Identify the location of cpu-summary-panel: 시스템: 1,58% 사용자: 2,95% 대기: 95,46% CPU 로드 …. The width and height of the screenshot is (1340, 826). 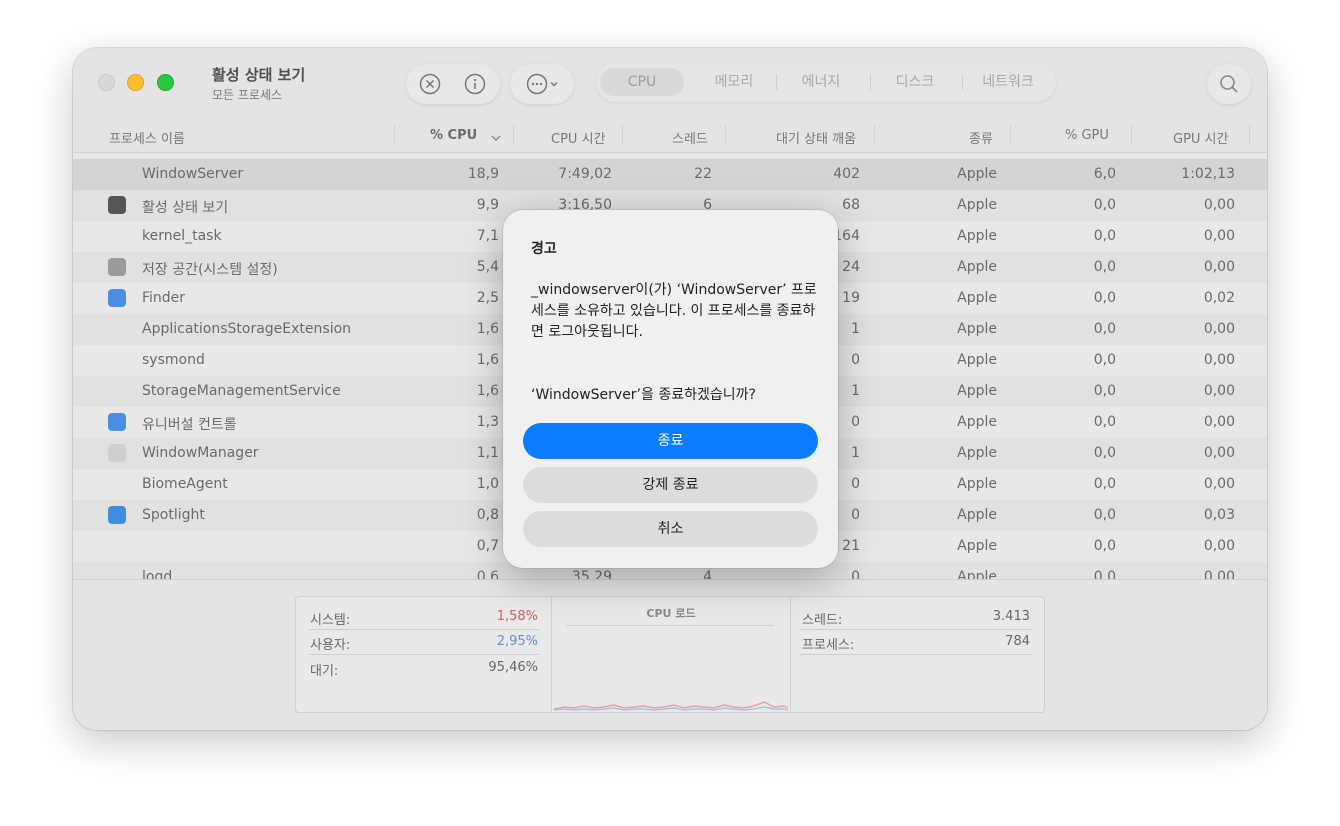
(670, 654).